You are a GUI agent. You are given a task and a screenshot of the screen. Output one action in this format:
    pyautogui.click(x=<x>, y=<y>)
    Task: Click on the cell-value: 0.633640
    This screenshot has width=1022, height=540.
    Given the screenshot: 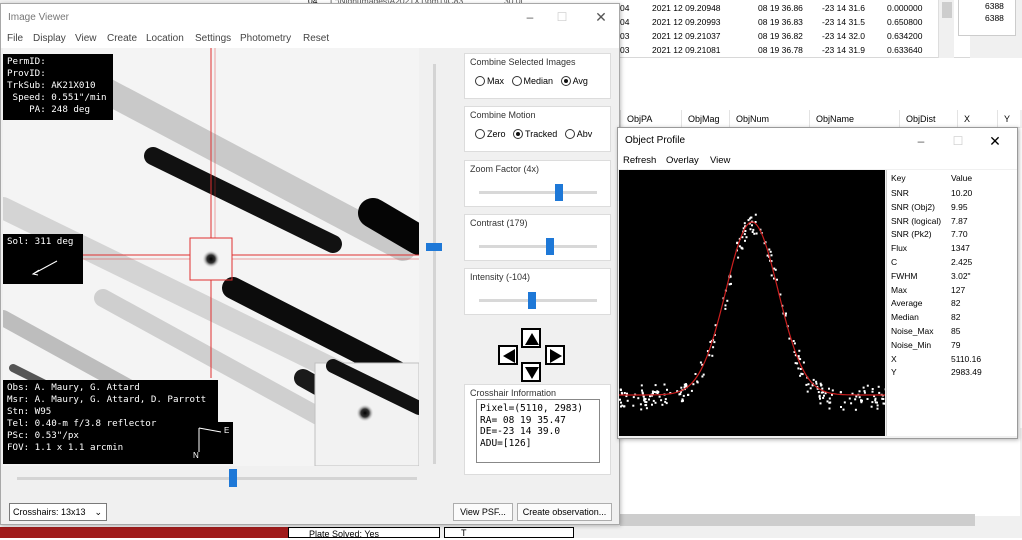 What is the action you would take?
    pyautogui.click(x=904, y=50)
    